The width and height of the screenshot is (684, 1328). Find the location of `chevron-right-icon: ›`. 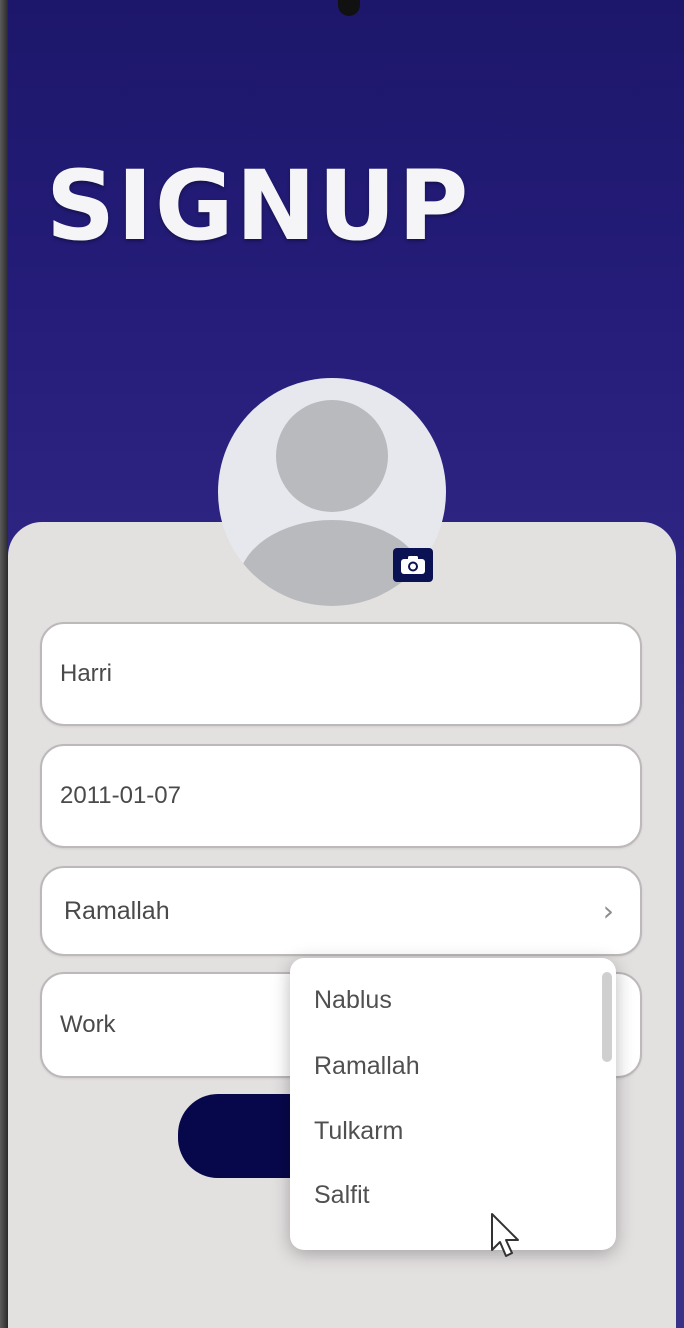

chevron-right-icon: › is located at coordinates (608, 911).